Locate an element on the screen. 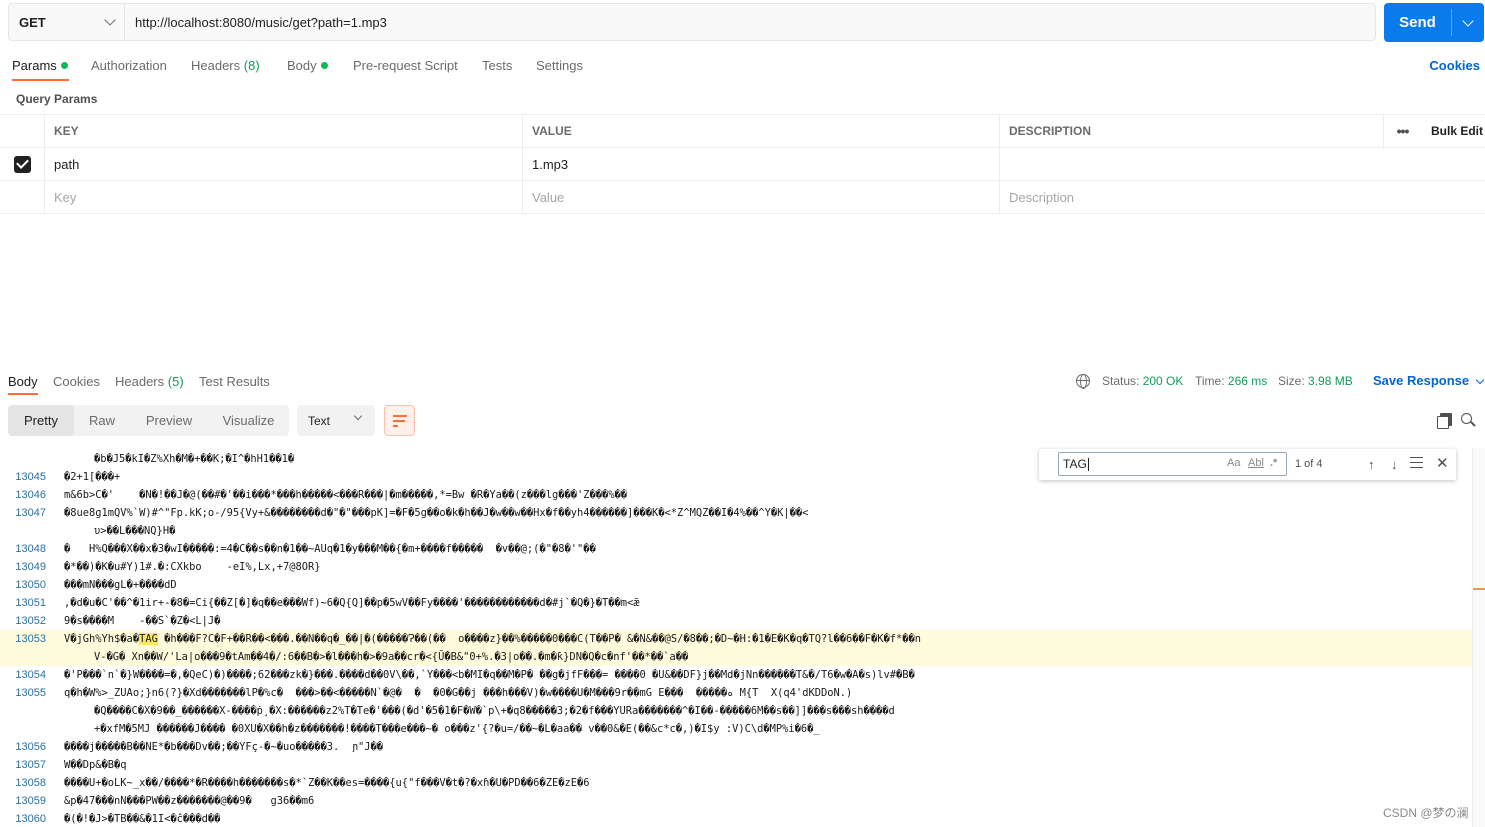 The width and height of the screenshot is (1485, 827). cookies-link: Cookies is located at coordinates (1454, 65).